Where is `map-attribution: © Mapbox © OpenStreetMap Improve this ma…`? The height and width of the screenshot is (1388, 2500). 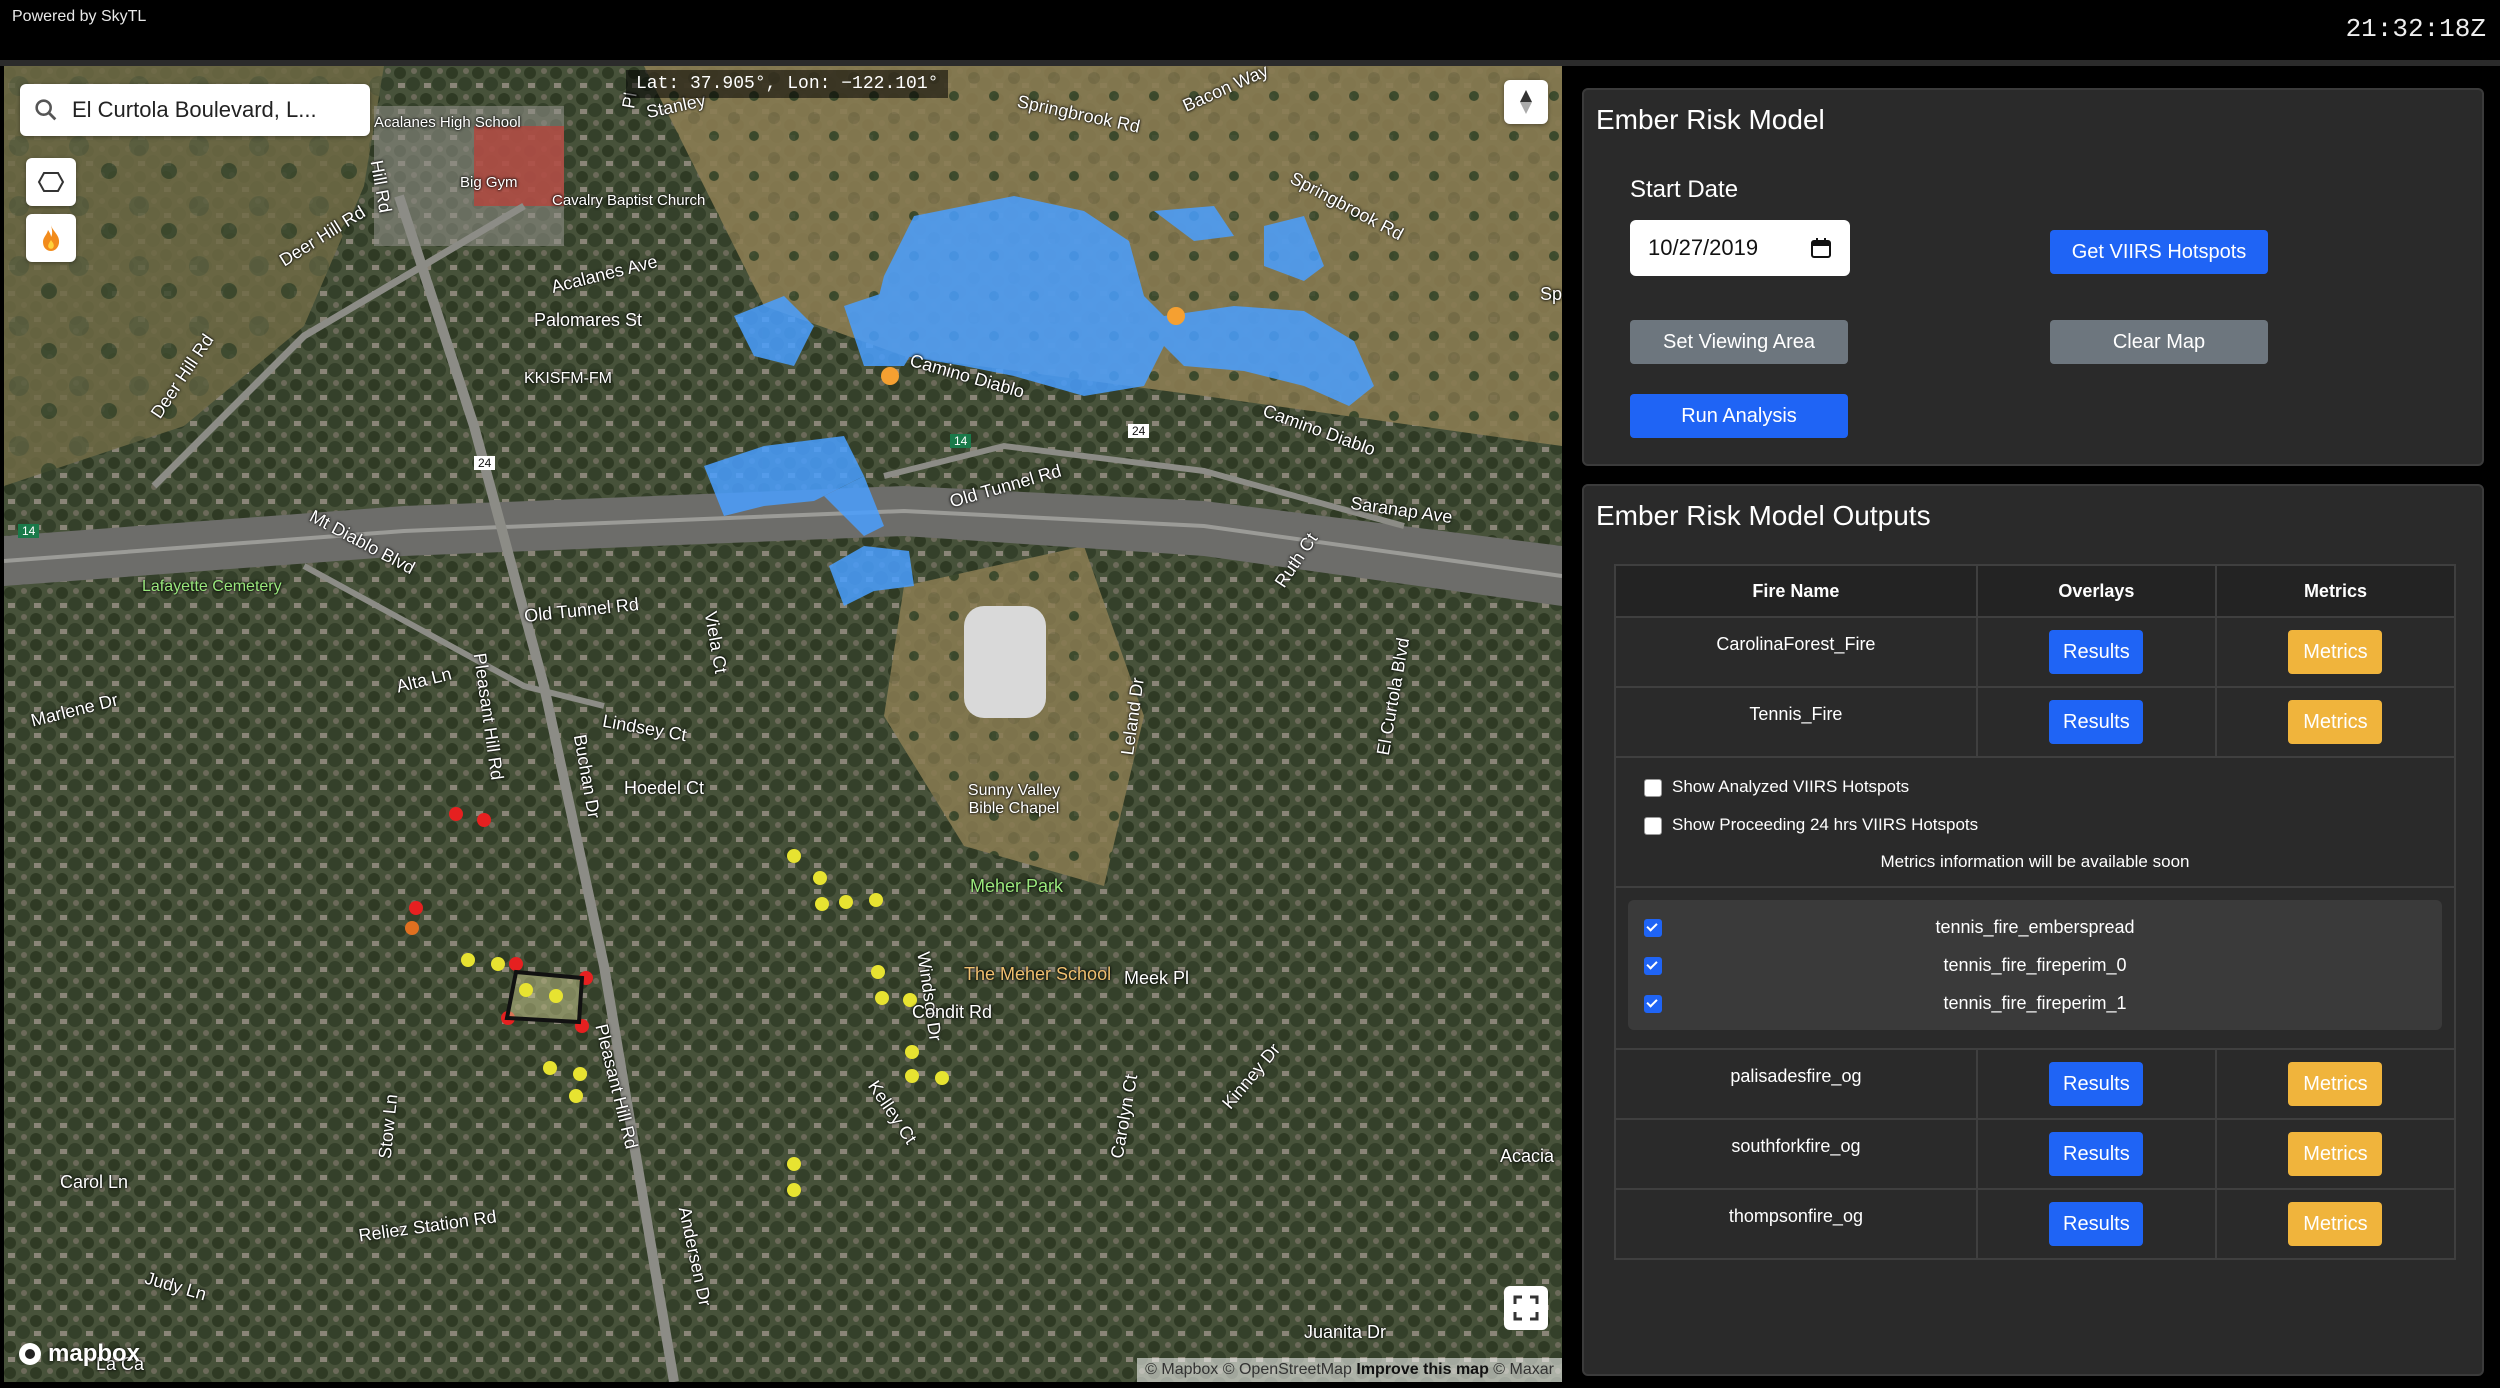 map-attribution: © Mapbox © OpenStreetMap Improve this ma… is located at coordinates (1349, 1370).